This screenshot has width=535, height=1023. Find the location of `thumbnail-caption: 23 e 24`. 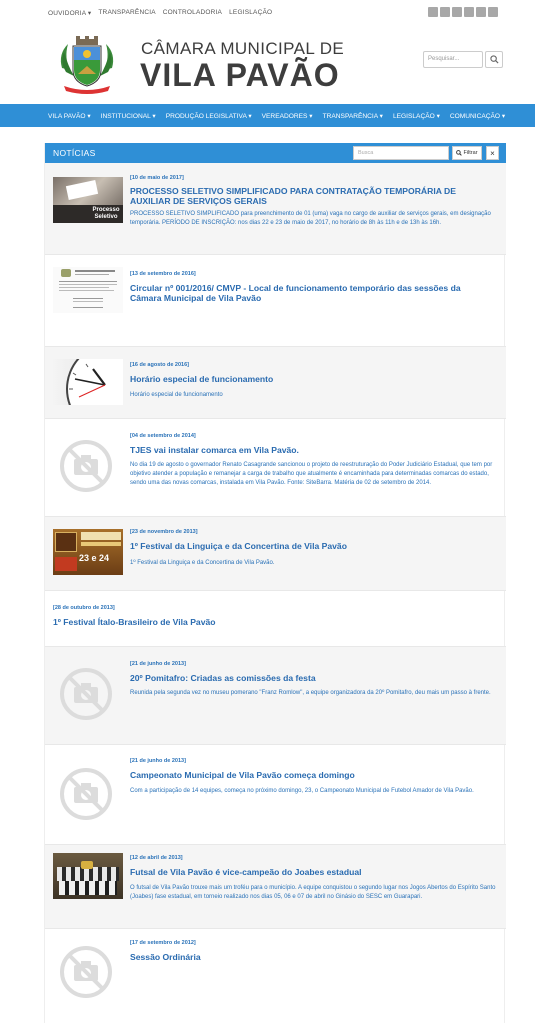

thumbnail-caption: 23 e 24 is located at coordinates (94, 558).